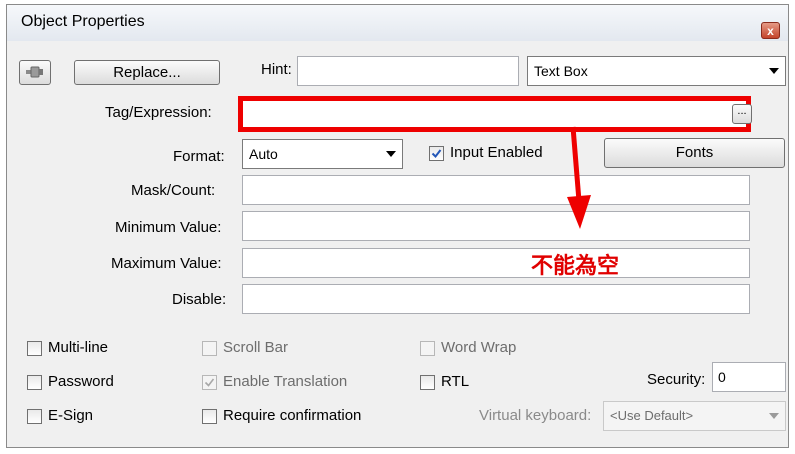 This screenshot has height=454, width=795. I want to click on require-confirmation-checkbox, so click(209, 416).